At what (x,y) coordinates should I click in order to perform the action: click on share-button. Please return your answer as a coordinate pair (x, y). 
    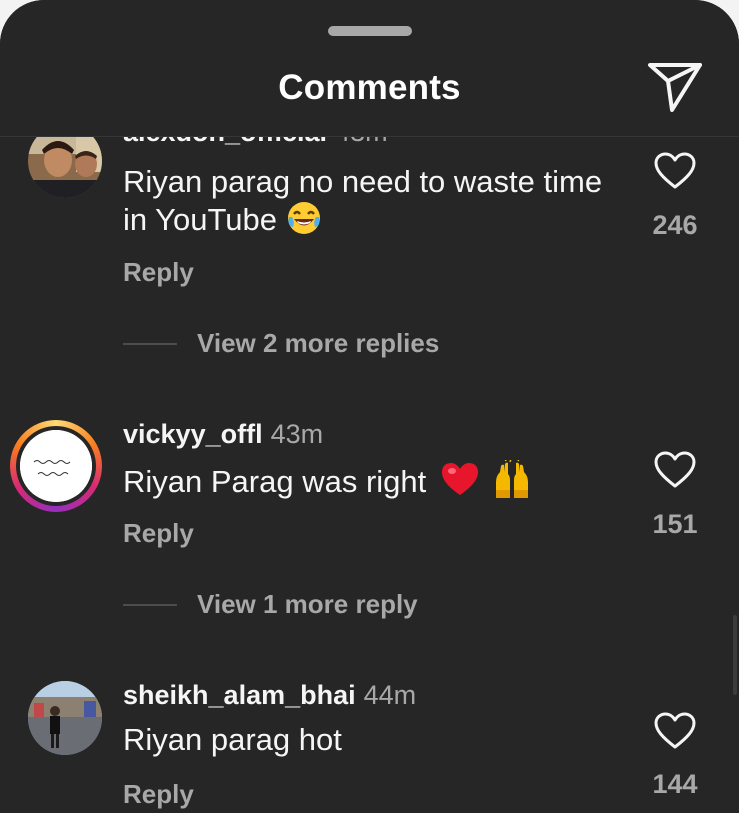
    Looking at the image, I should click on (675, 87).